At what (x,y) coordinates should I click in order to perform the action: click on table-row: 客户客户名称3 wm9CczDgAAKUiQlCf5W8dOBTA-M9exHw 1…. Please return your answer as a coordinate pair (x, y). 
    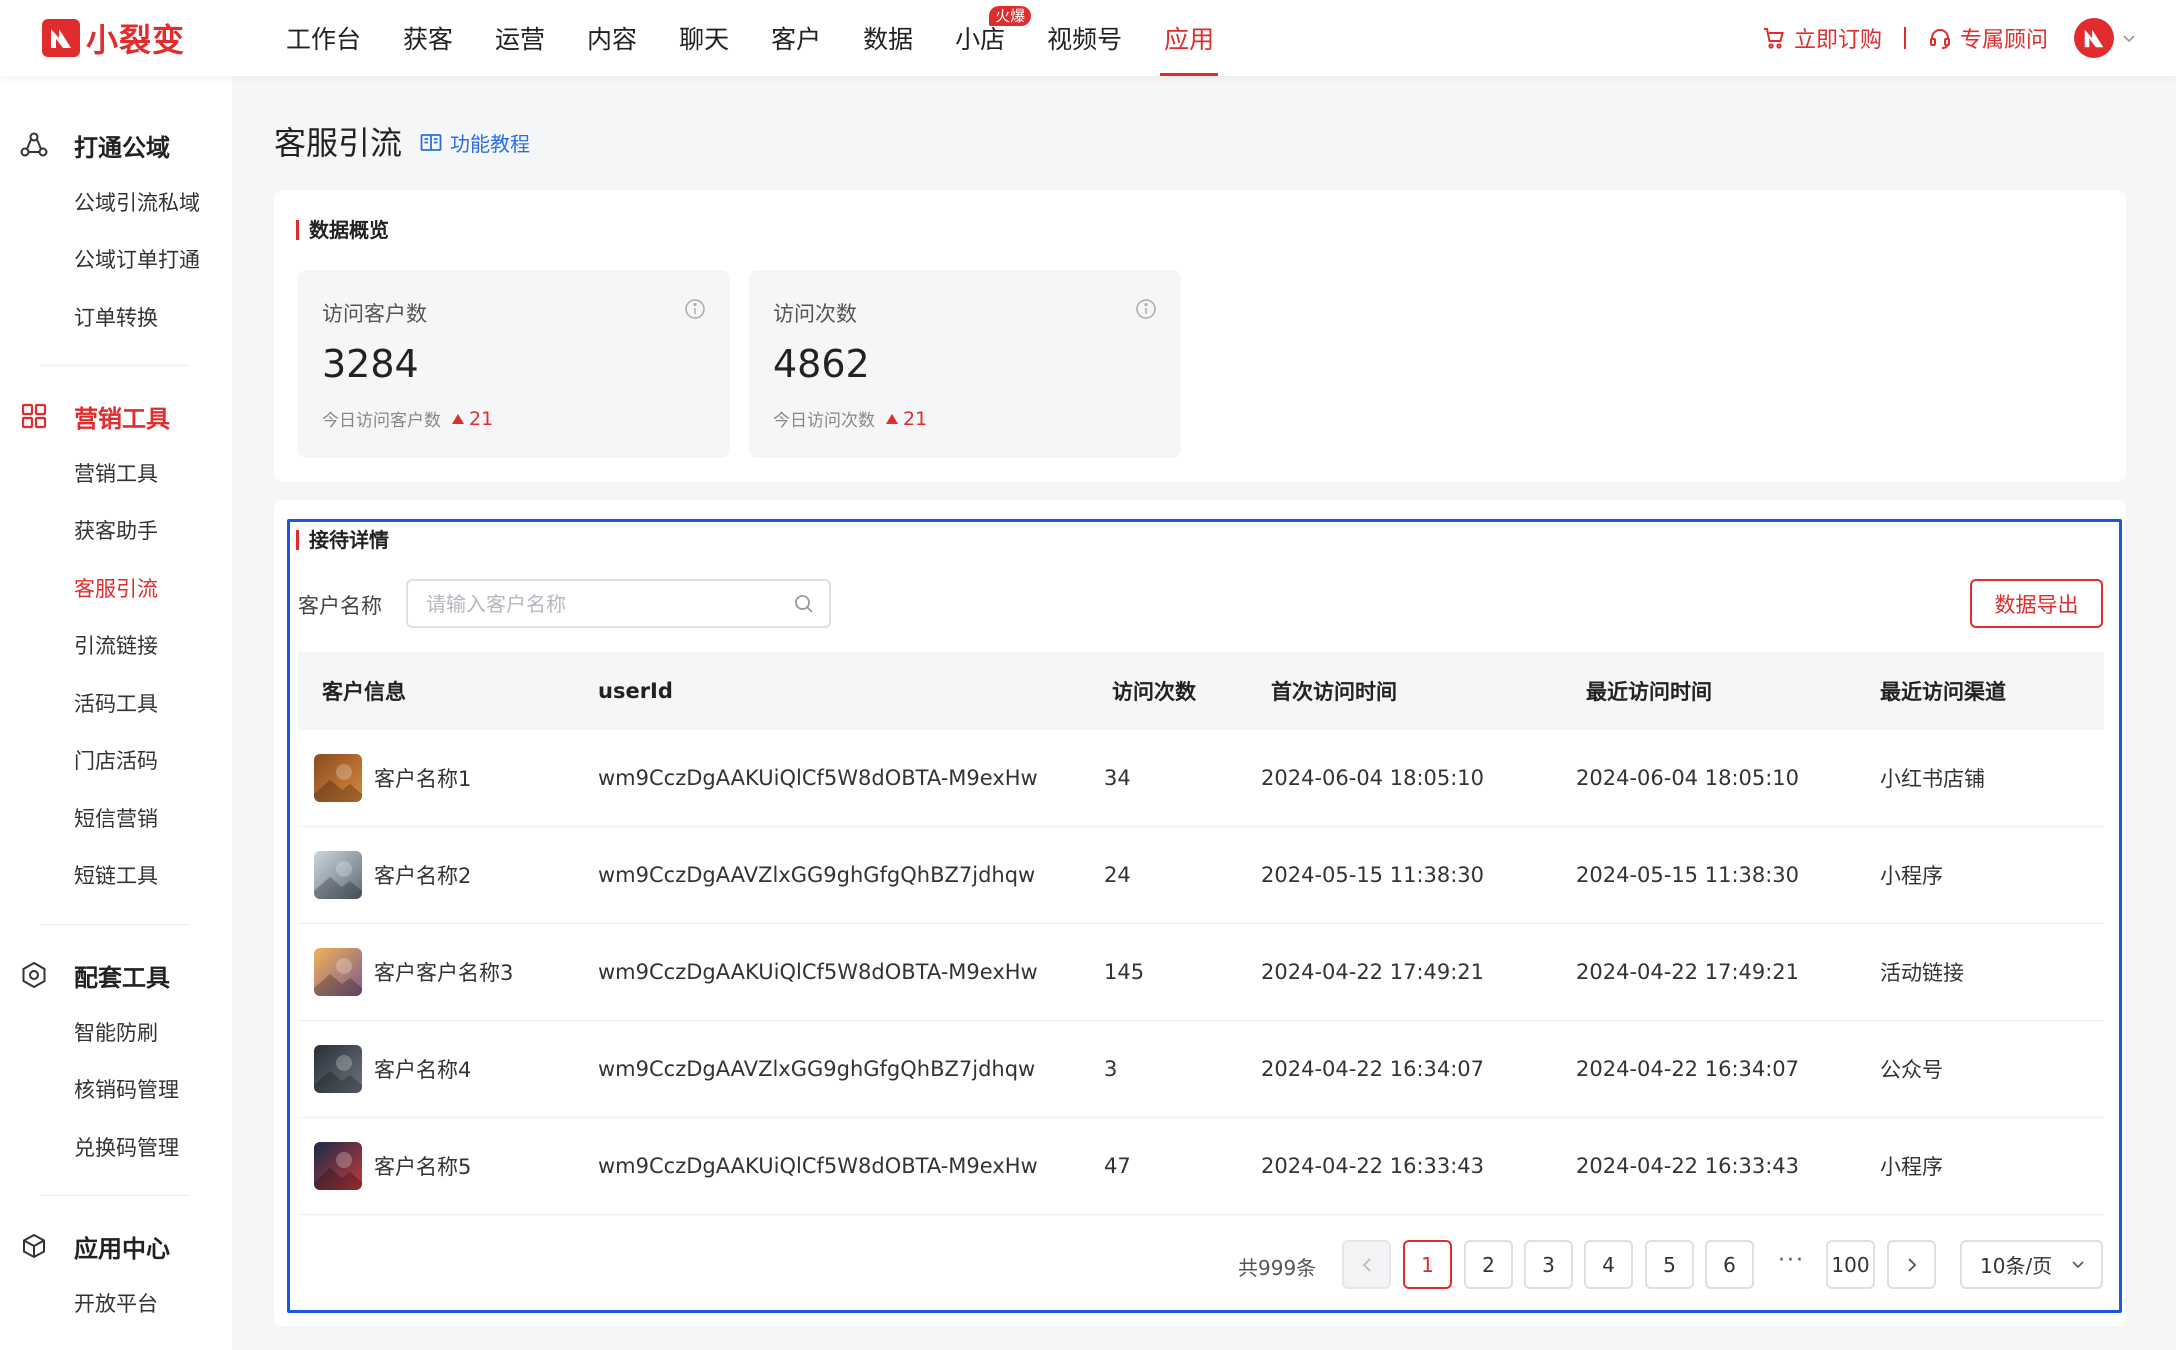
    Looking at the image, I should click on (1201, 972).